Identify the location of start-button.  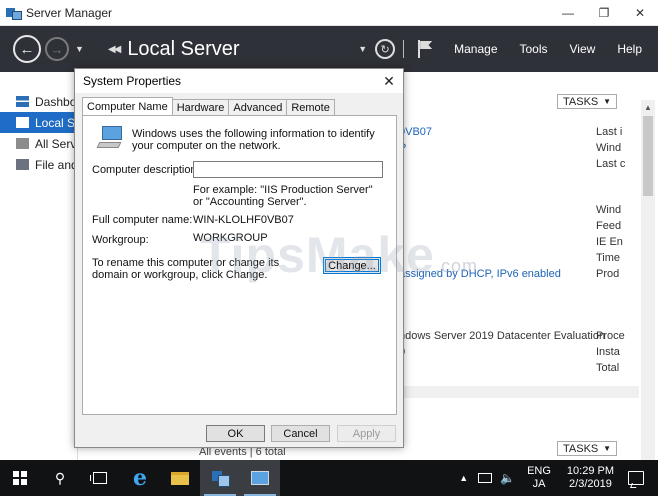
(20, 478).